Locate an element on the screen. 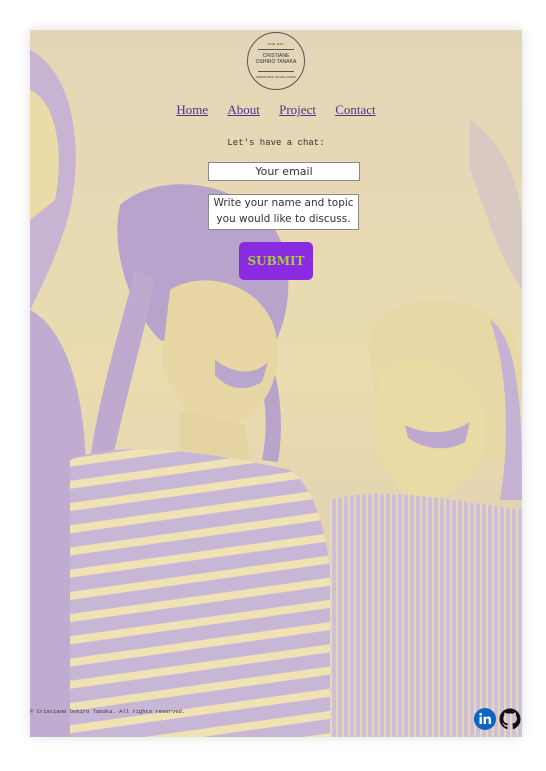 This screenshot has height=771, width=546. submit-button: SUBMIT is located at coordinates (276, 261).